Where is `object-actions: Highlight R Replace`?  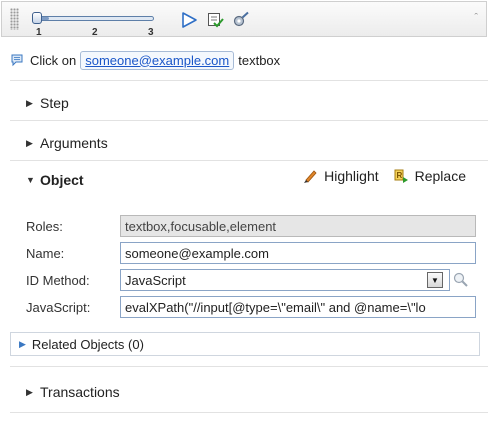
object-actions: Highlight R Replace is located at coordinates (377, 176).